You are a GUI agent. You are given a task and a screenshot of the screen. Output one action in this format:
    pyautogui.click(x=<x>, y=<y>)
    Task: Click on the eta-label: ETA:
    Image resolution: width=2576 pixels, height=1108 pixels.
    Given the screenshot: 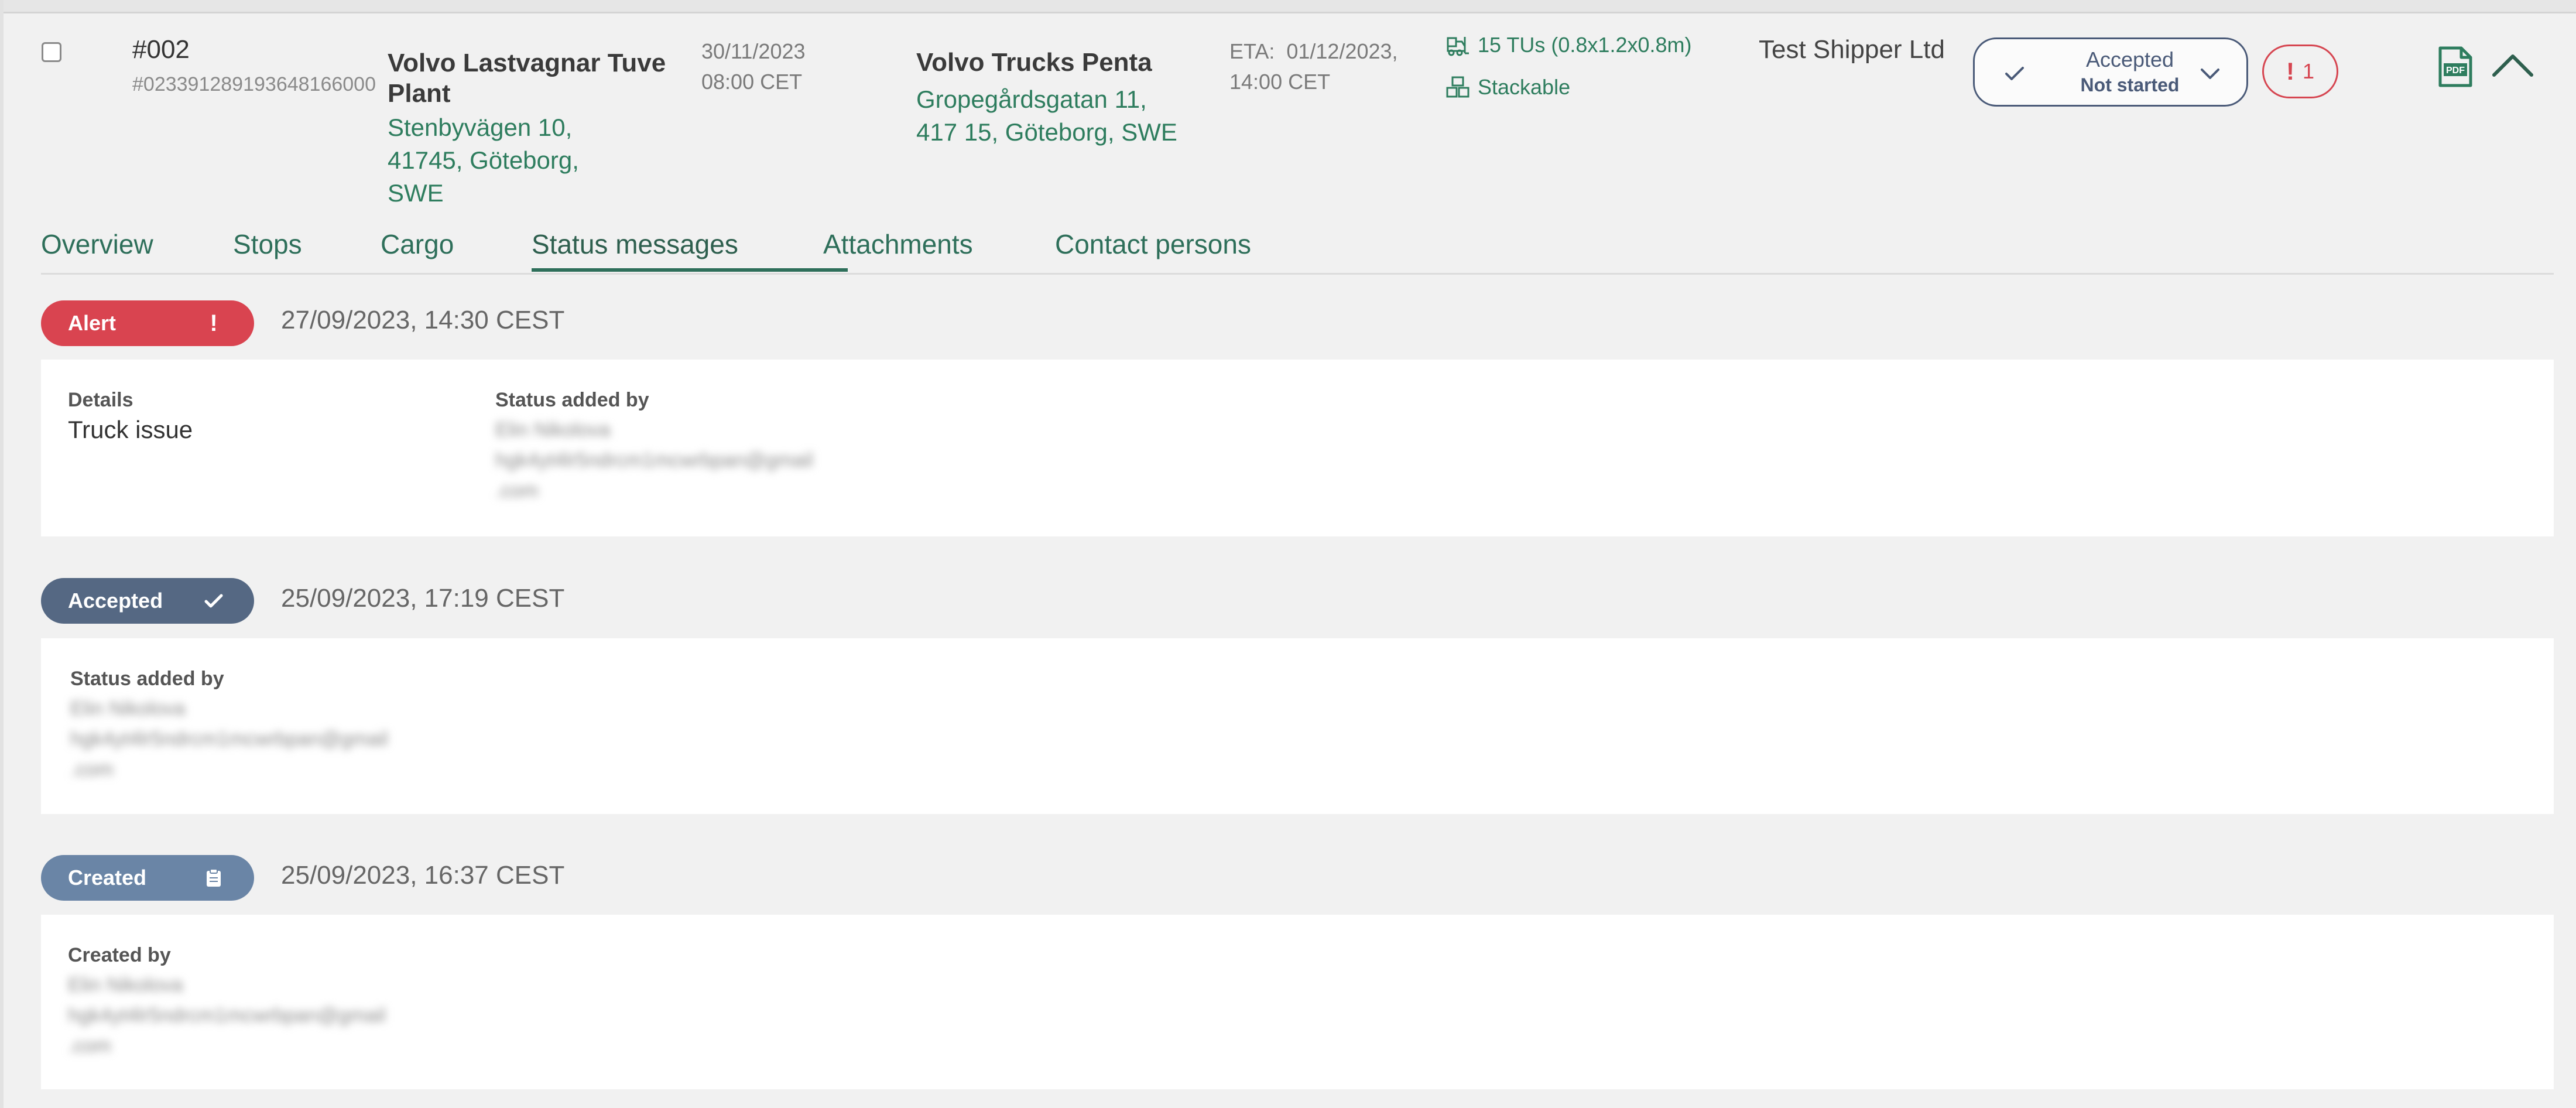 What is the action you would take?
    pyautogui.click(x=1252, y=51)
    